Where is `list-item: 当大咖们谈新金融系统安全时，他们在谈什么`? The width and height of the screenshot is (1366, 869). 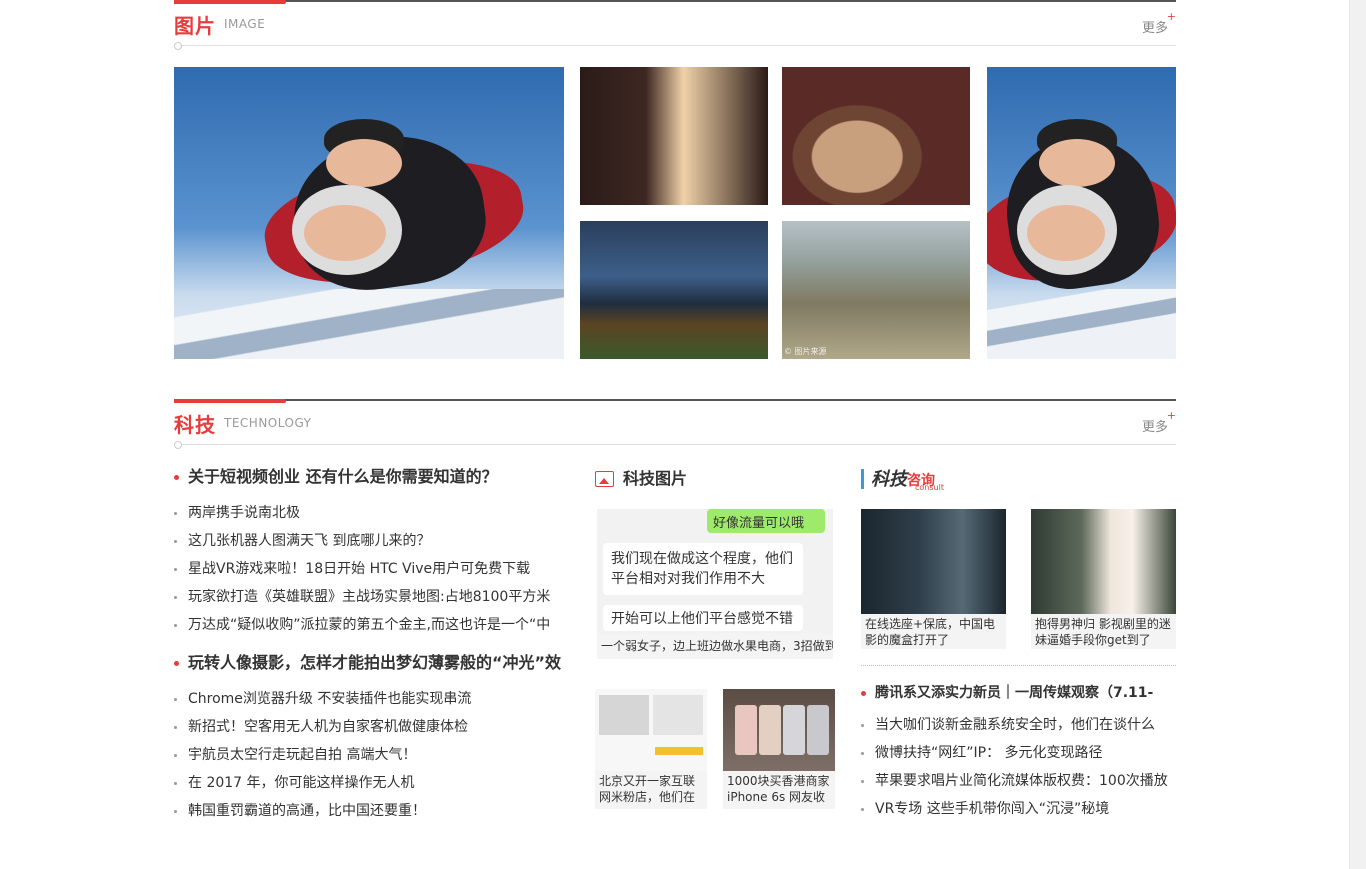
list-item: 当大咖们谈新金融系统安全时，他们在谈什么 is located at coordinates (1018, 725).